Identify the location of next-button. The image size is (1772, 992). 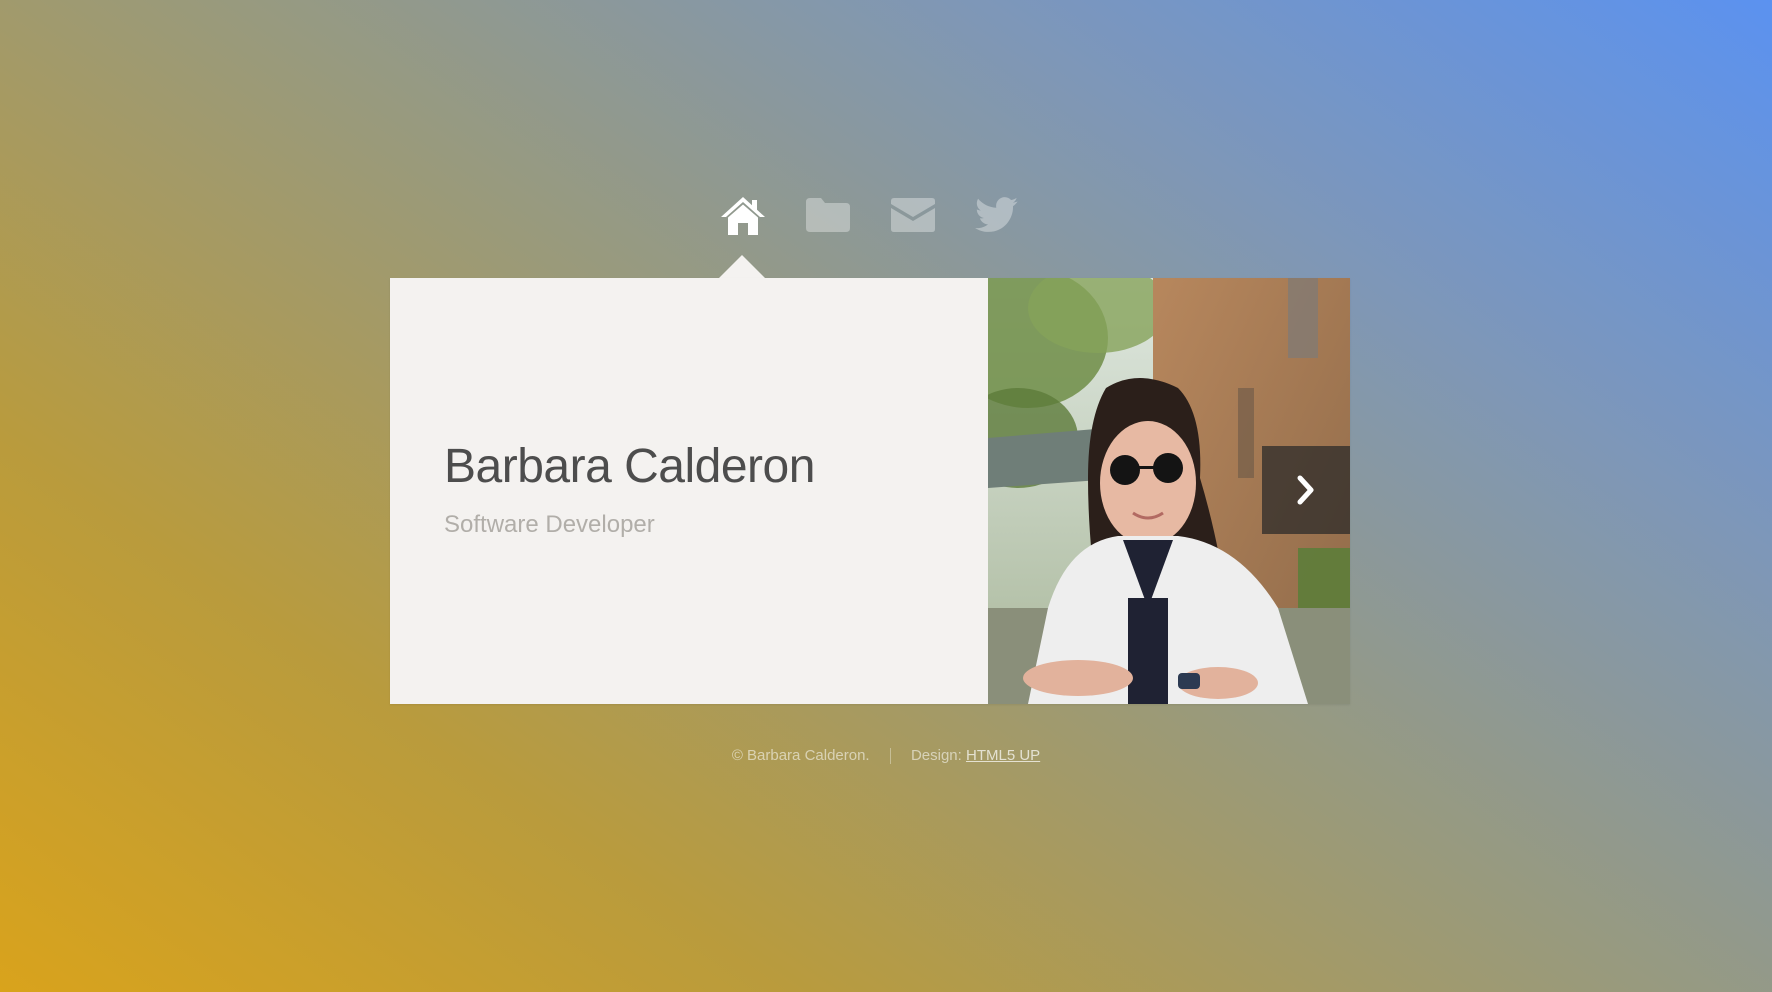
(1306, 490).